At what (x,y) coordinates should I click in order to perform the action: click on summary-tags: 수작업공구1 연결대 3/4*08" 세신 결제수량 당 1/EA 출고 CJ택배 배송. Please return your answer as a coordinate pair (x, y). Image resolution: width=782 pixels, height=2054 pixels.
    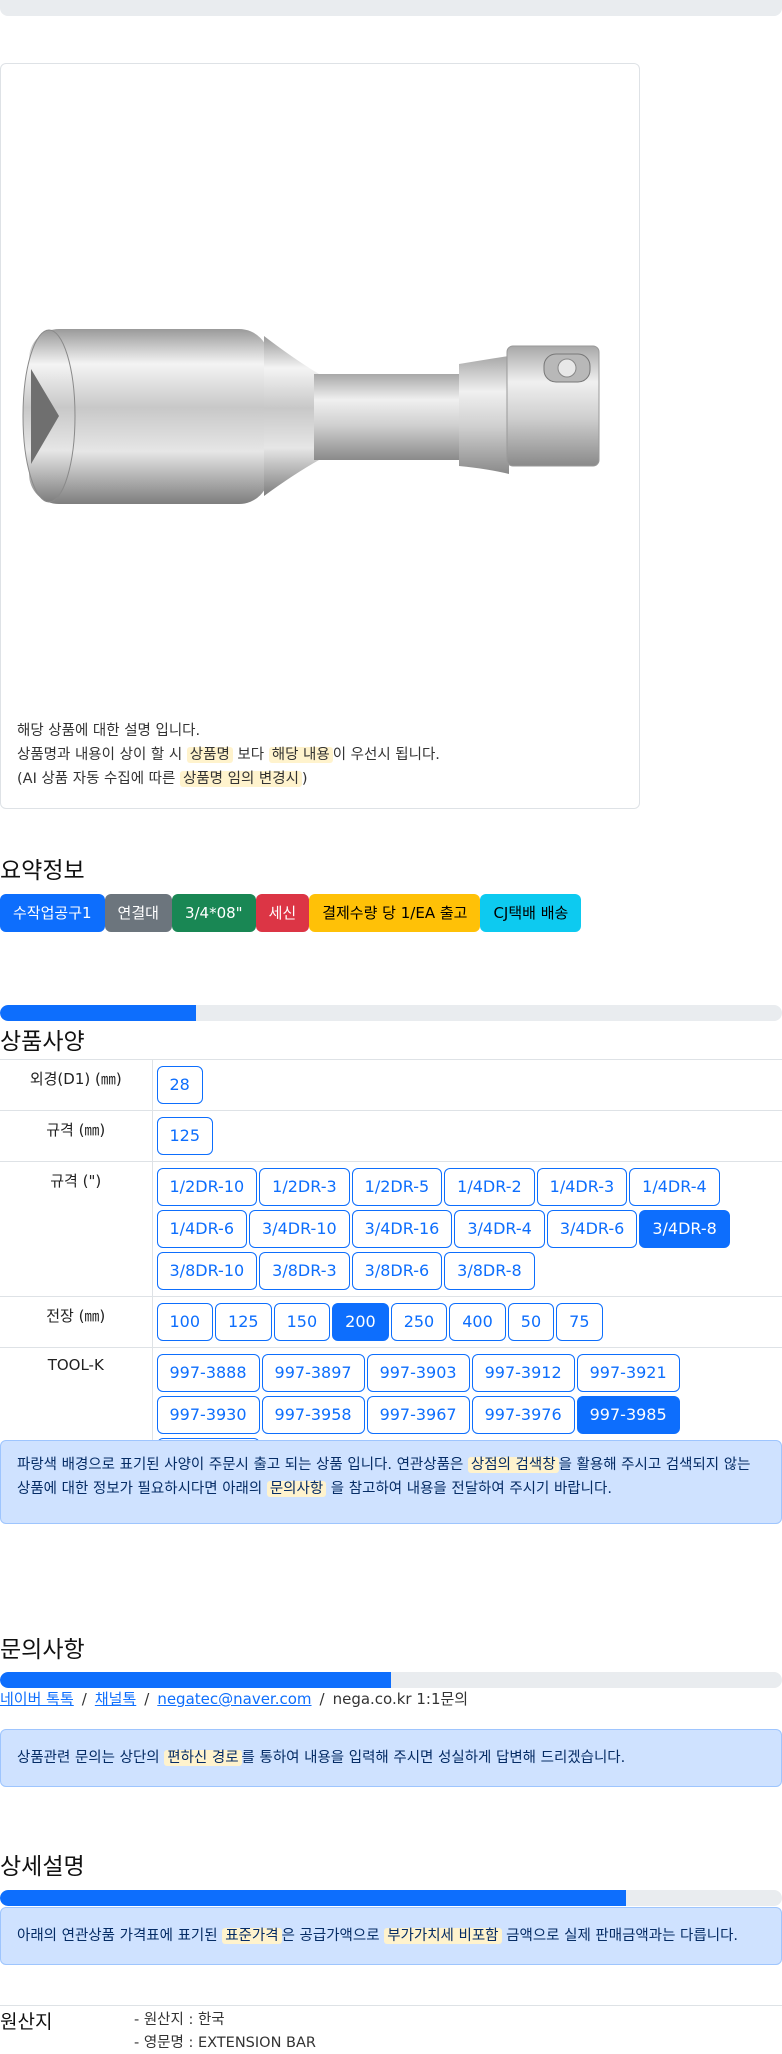
    Looking at the image, I should click on (291, 913).